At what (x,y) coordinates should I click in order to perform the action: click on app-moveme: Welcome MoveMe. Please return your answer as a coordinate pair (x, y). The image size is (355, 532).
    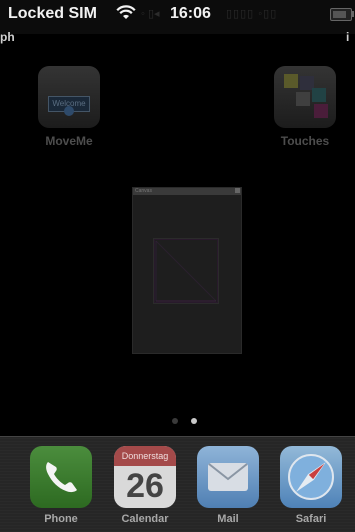
    Looking at the image, I should click on (69, 107).